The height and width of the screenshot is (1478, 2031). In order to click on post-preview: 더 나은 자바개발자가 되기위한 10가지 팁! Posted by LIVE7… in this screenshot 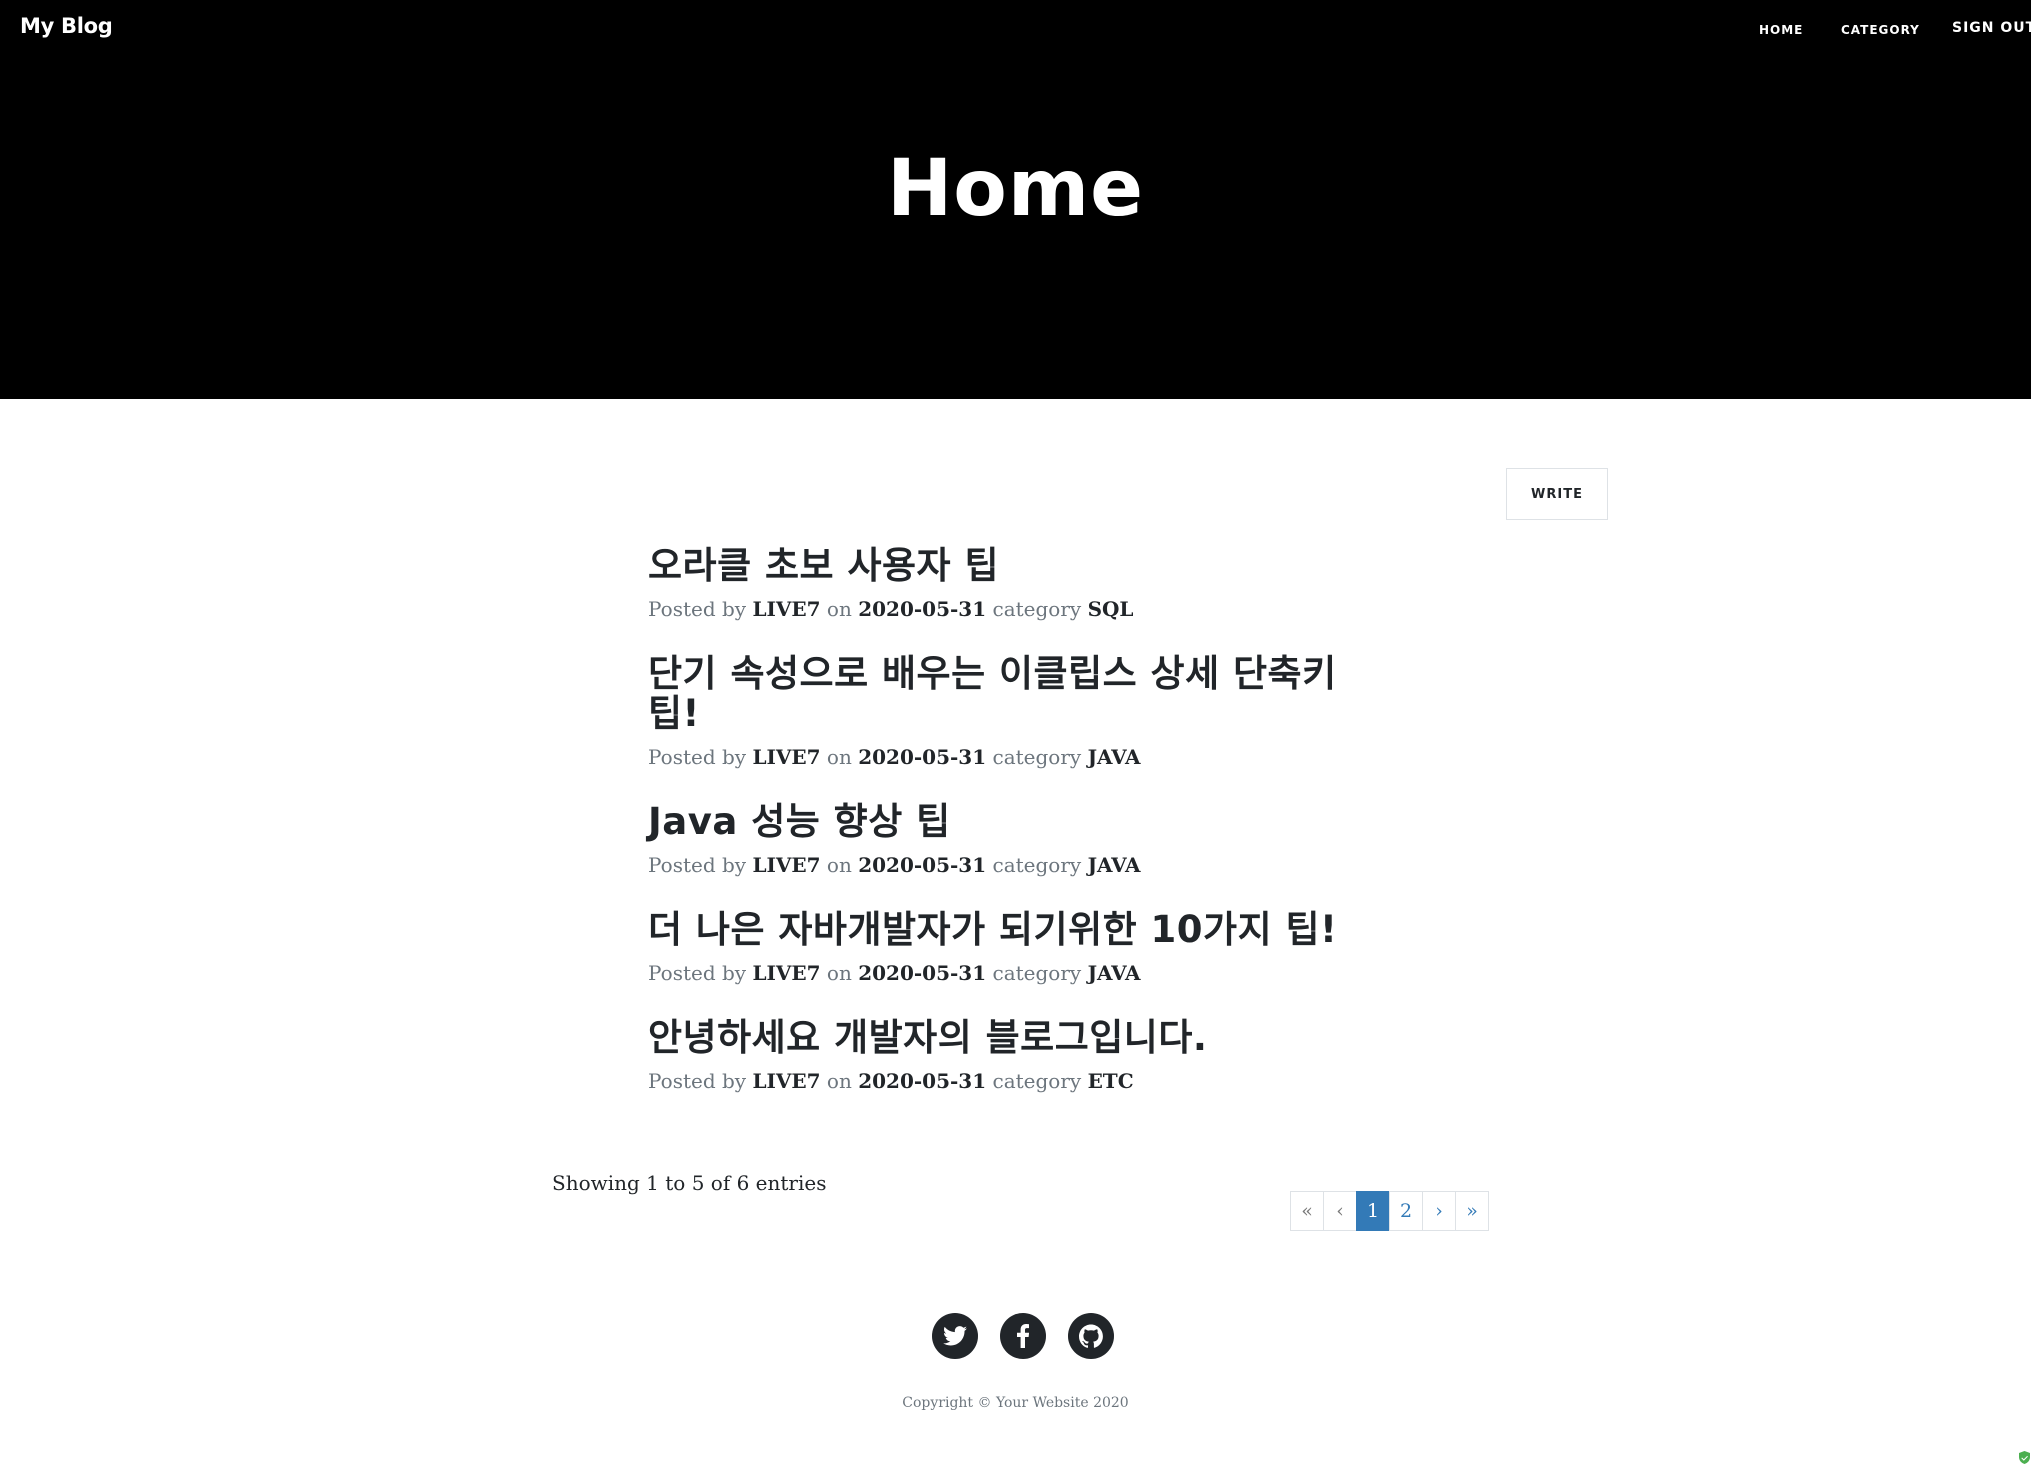, I will do `click(1008, 948)`.